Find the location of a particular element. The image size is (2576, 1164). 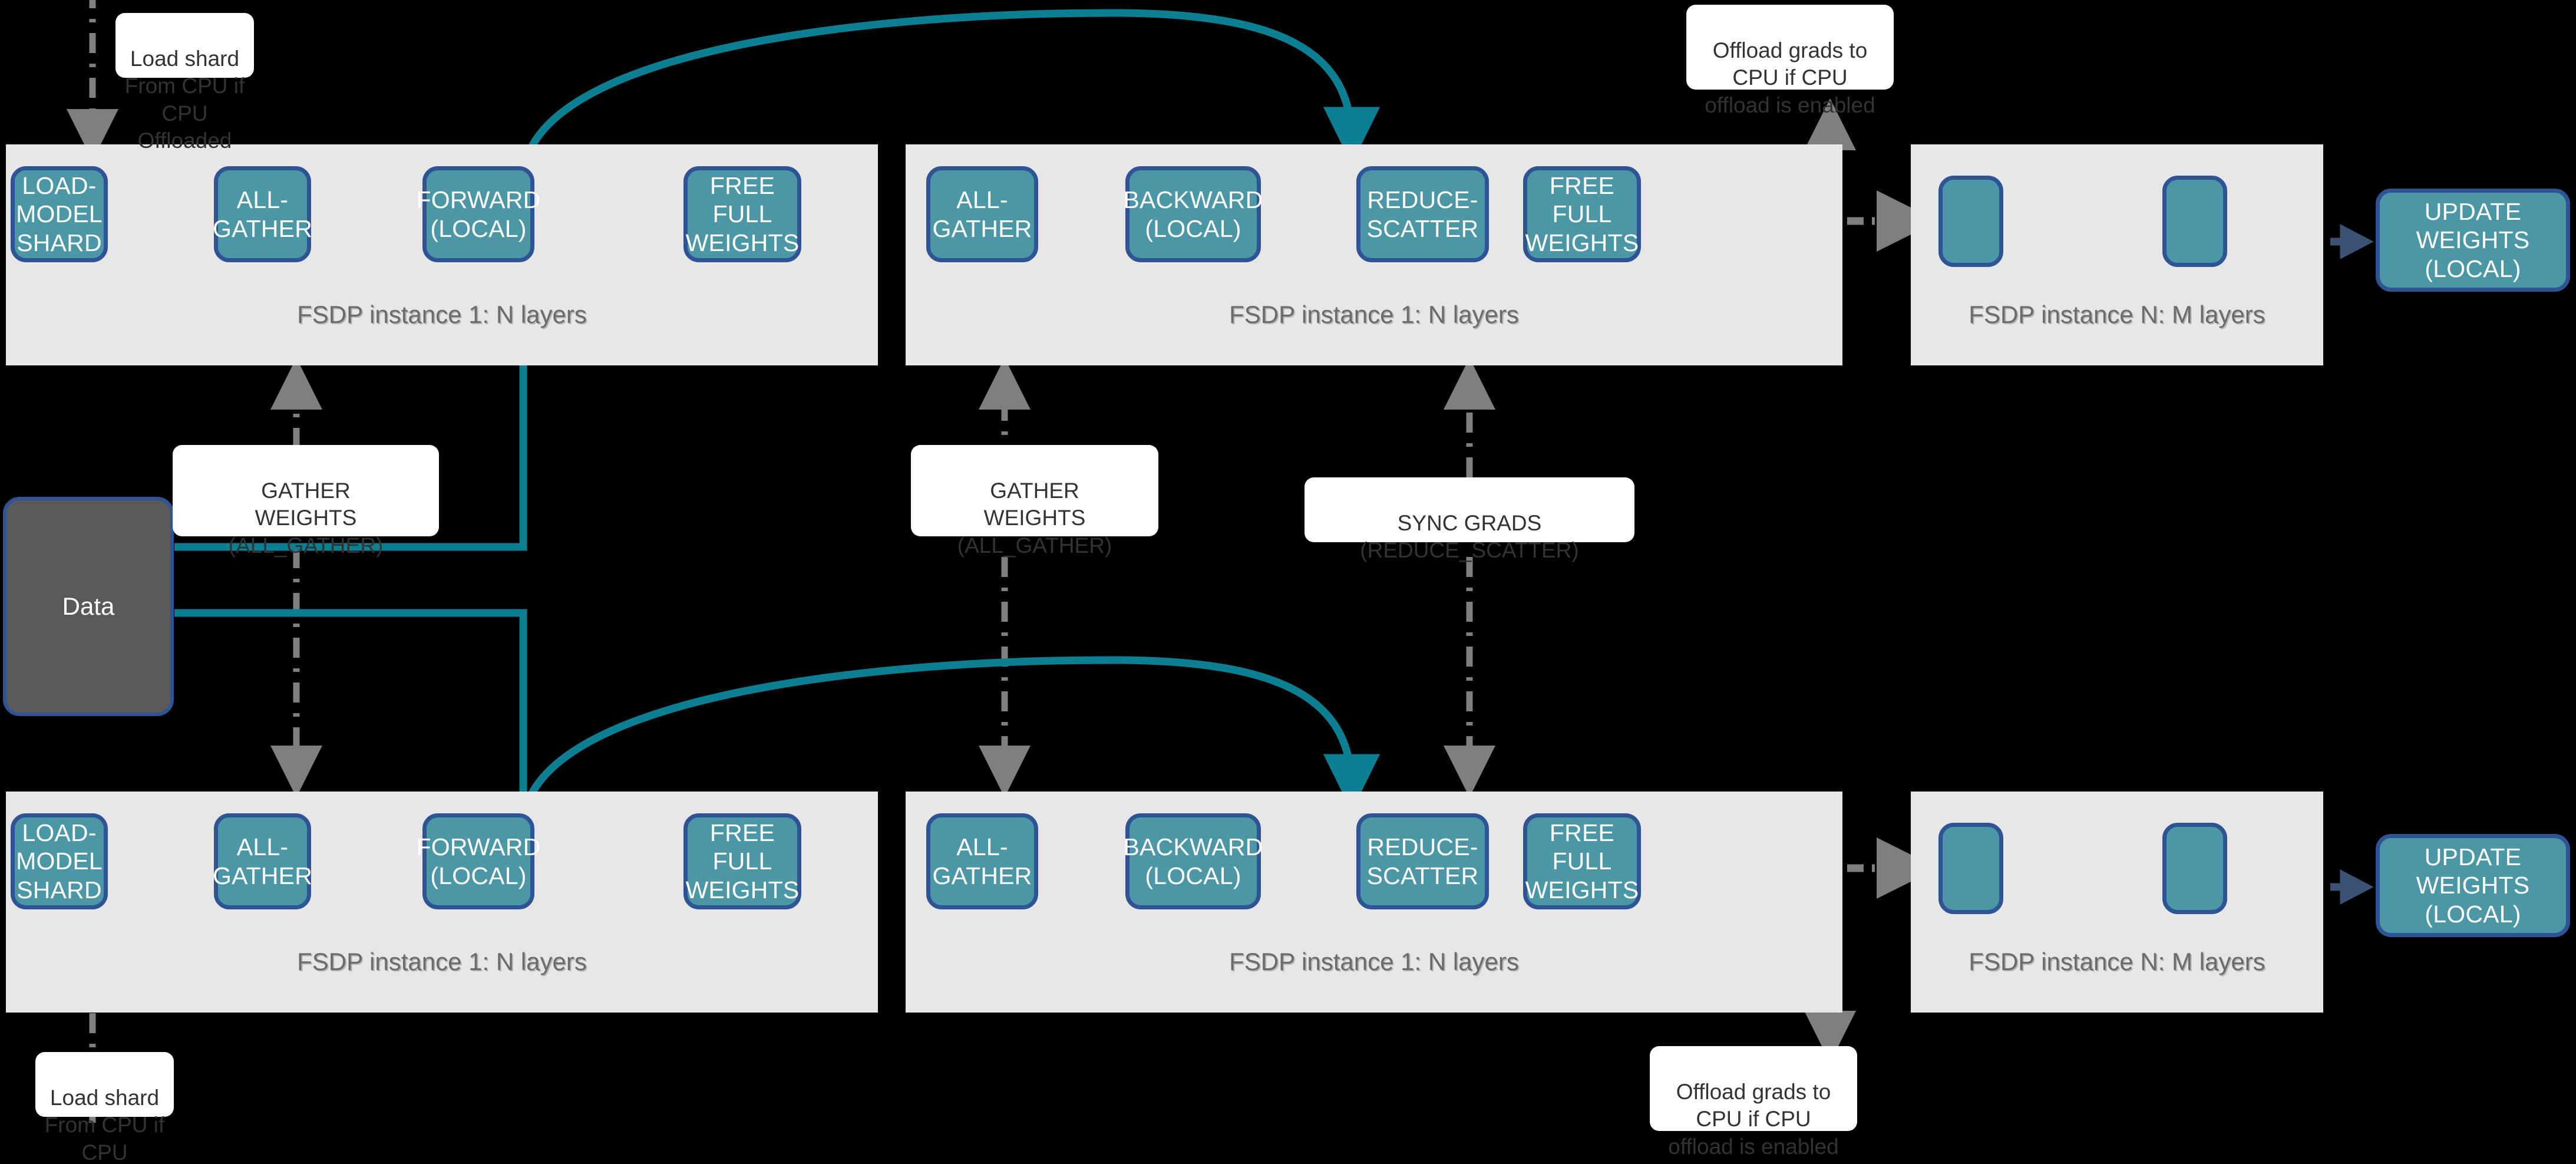

box-top-all-gather: ALL- GATHER is located at coordinates (263, 214).